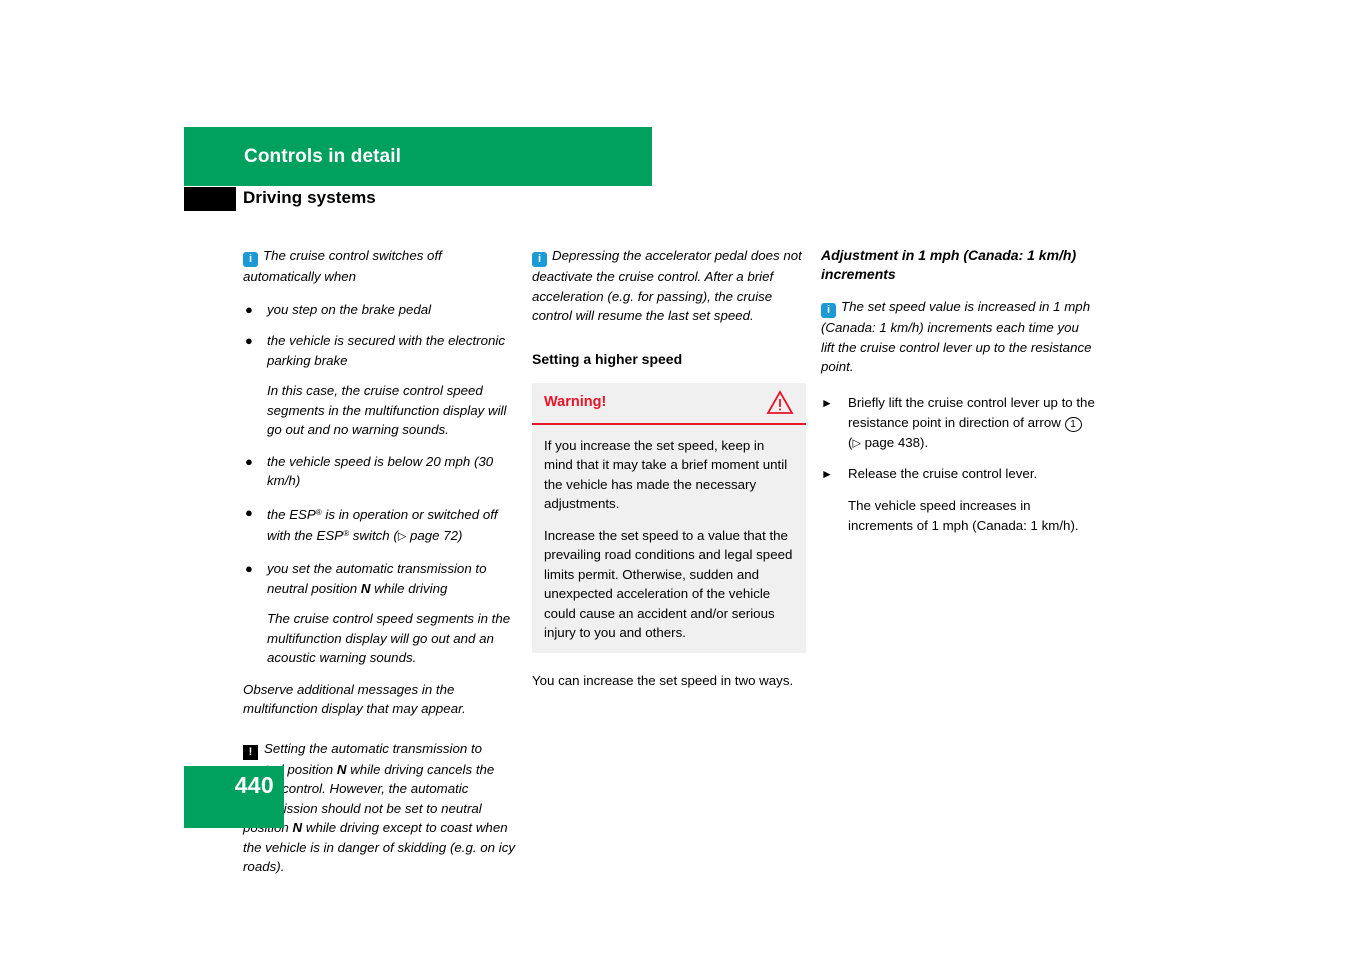 The width and height of the screenshot is (1351, 954). I want to click on subsection-heading: Setting a higher speed, so click(607, 358).